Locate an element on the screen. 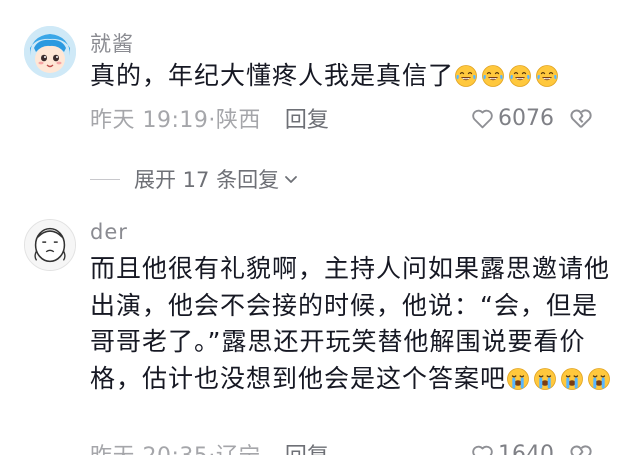 The height and width of the screenshot is (455, 640). like-button: 1640 is located at coordinates (512, 447).